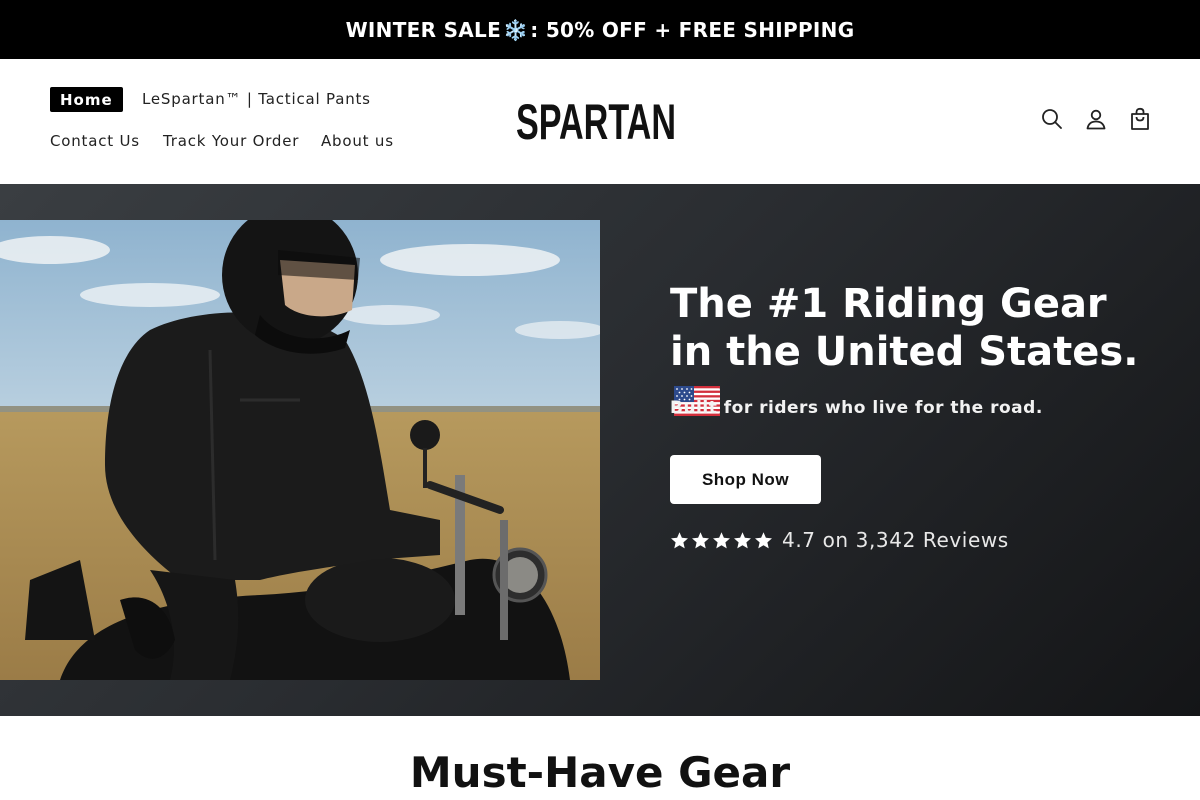  I want to click on nav-track-your-order: Track Your Order, so click(231, 141).